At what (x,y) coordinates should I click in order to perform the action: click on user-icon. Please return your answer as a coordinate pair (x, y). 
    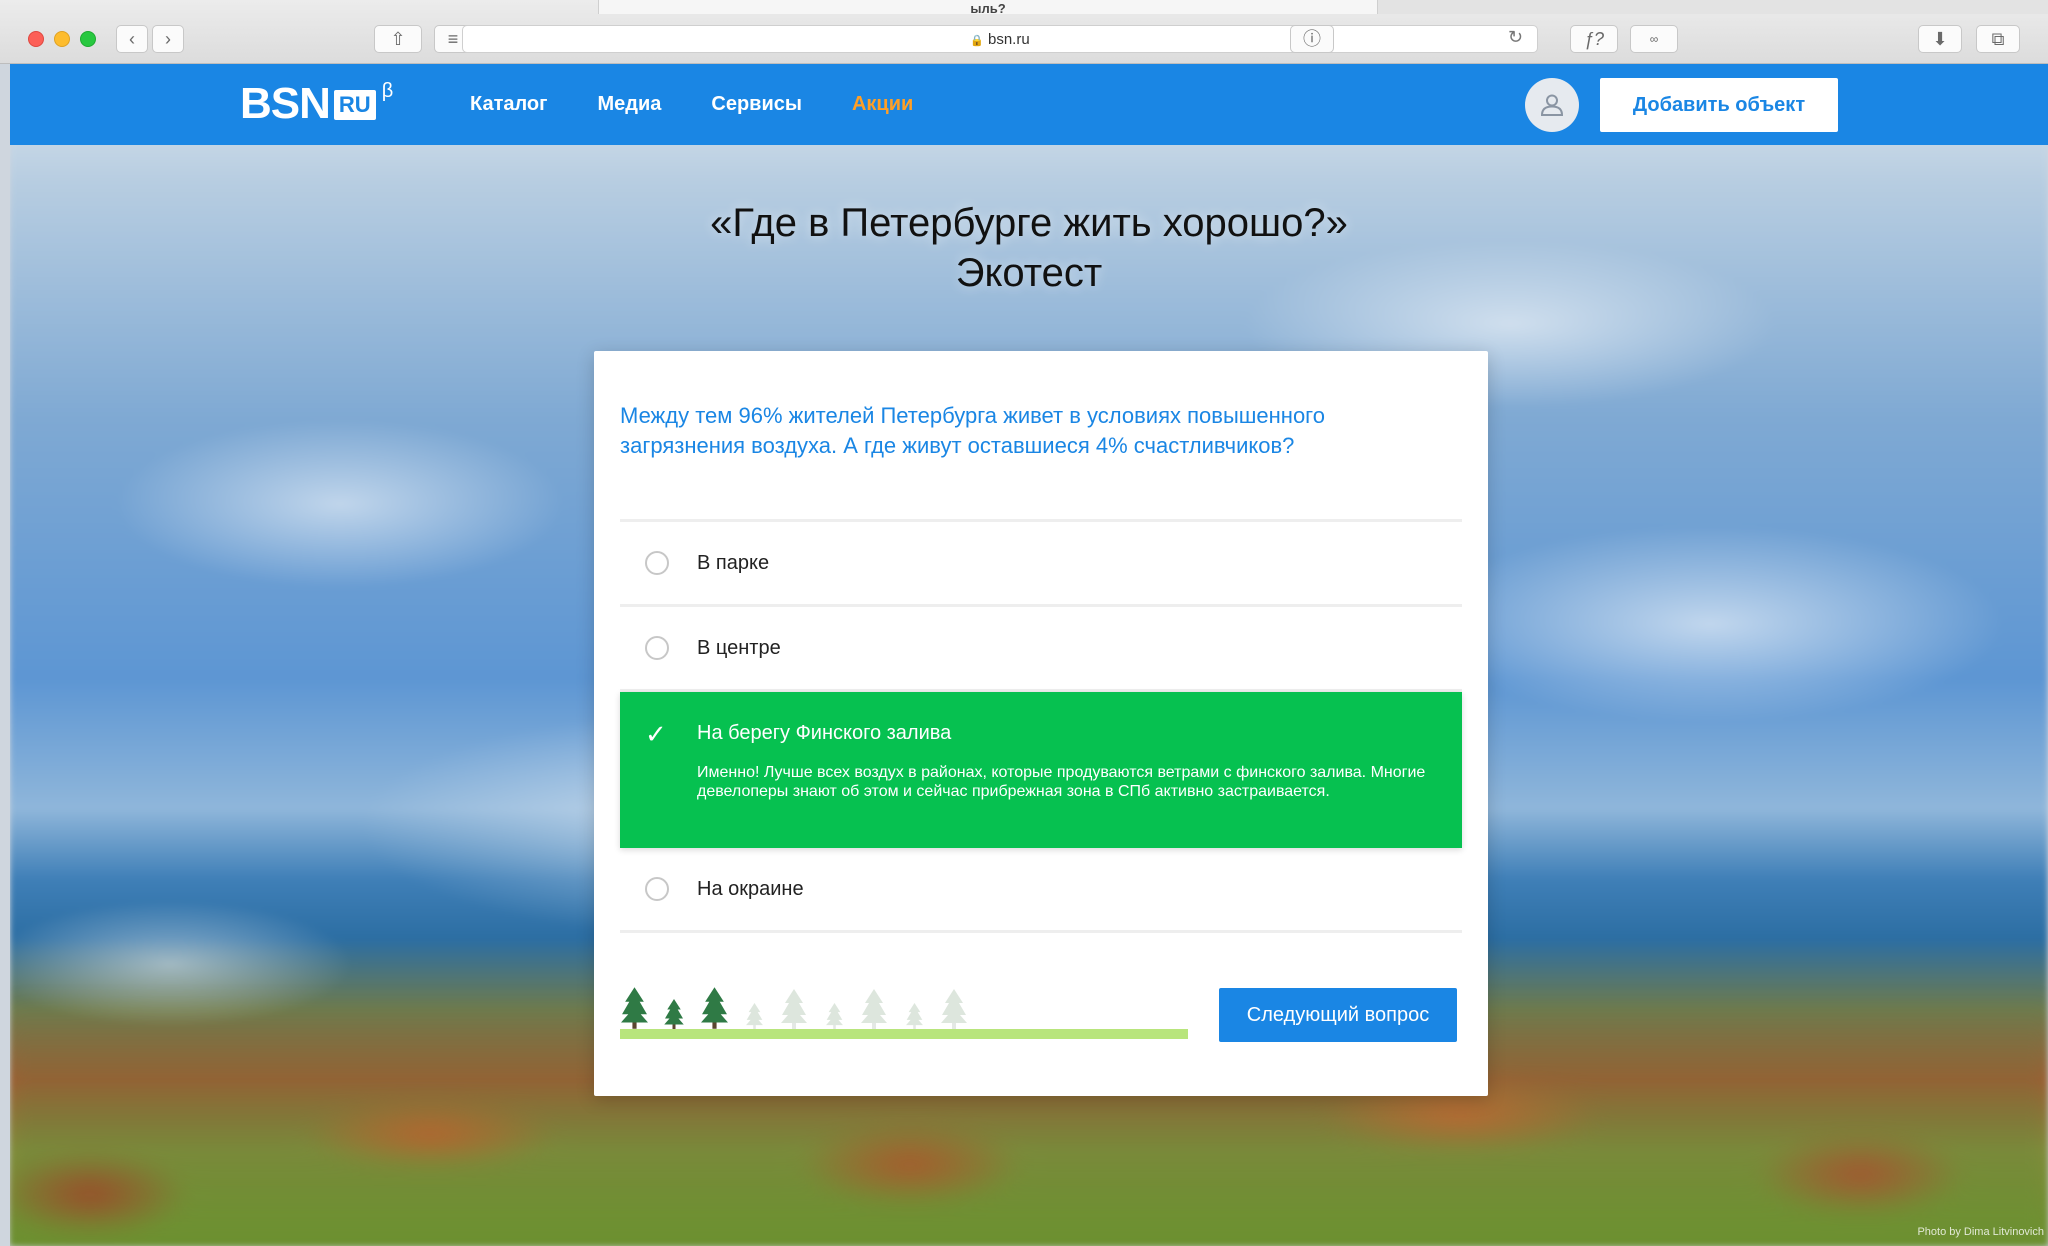
    Looking at the image, I should click on (1552, 105).